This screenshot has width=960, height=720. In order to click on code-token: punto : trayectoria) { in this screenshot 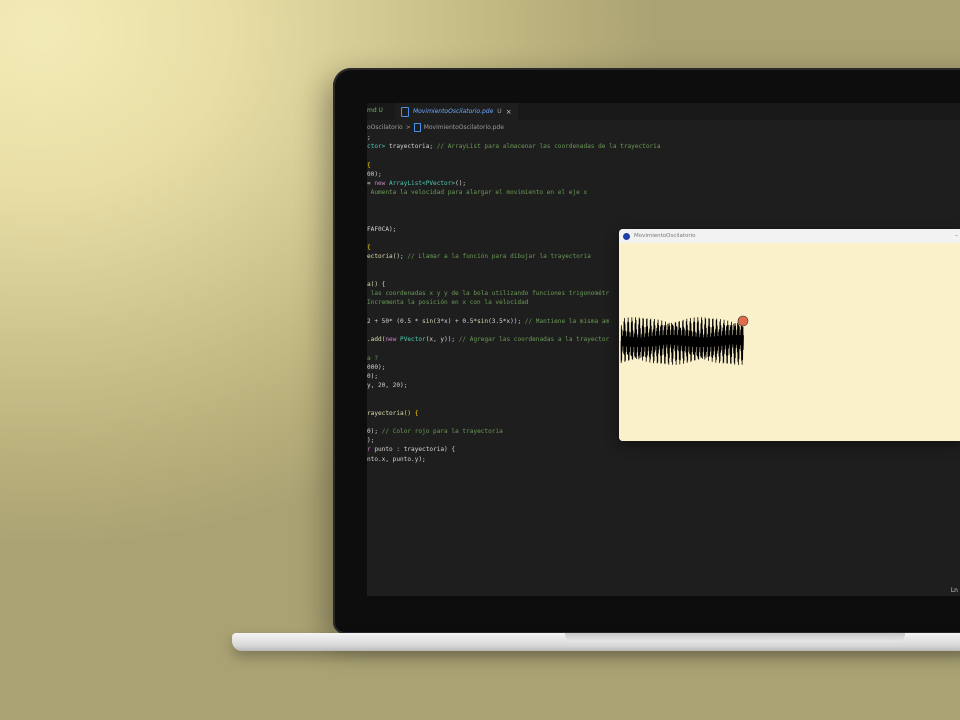, I will do `click(415, 450)`.